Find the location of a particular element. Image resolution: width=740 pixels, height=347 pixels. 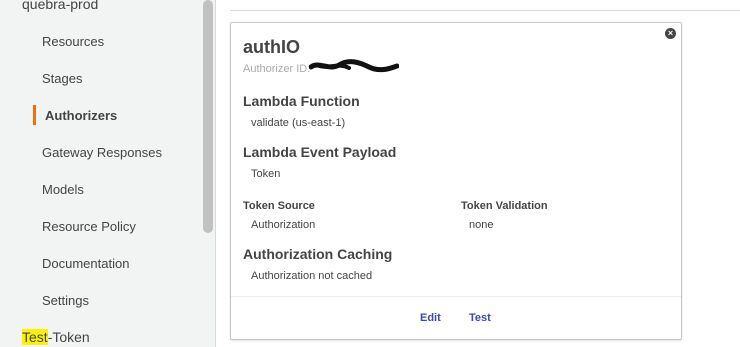

sidebar-item-authorizers: Authorizers is located at coordinates (81, 115).